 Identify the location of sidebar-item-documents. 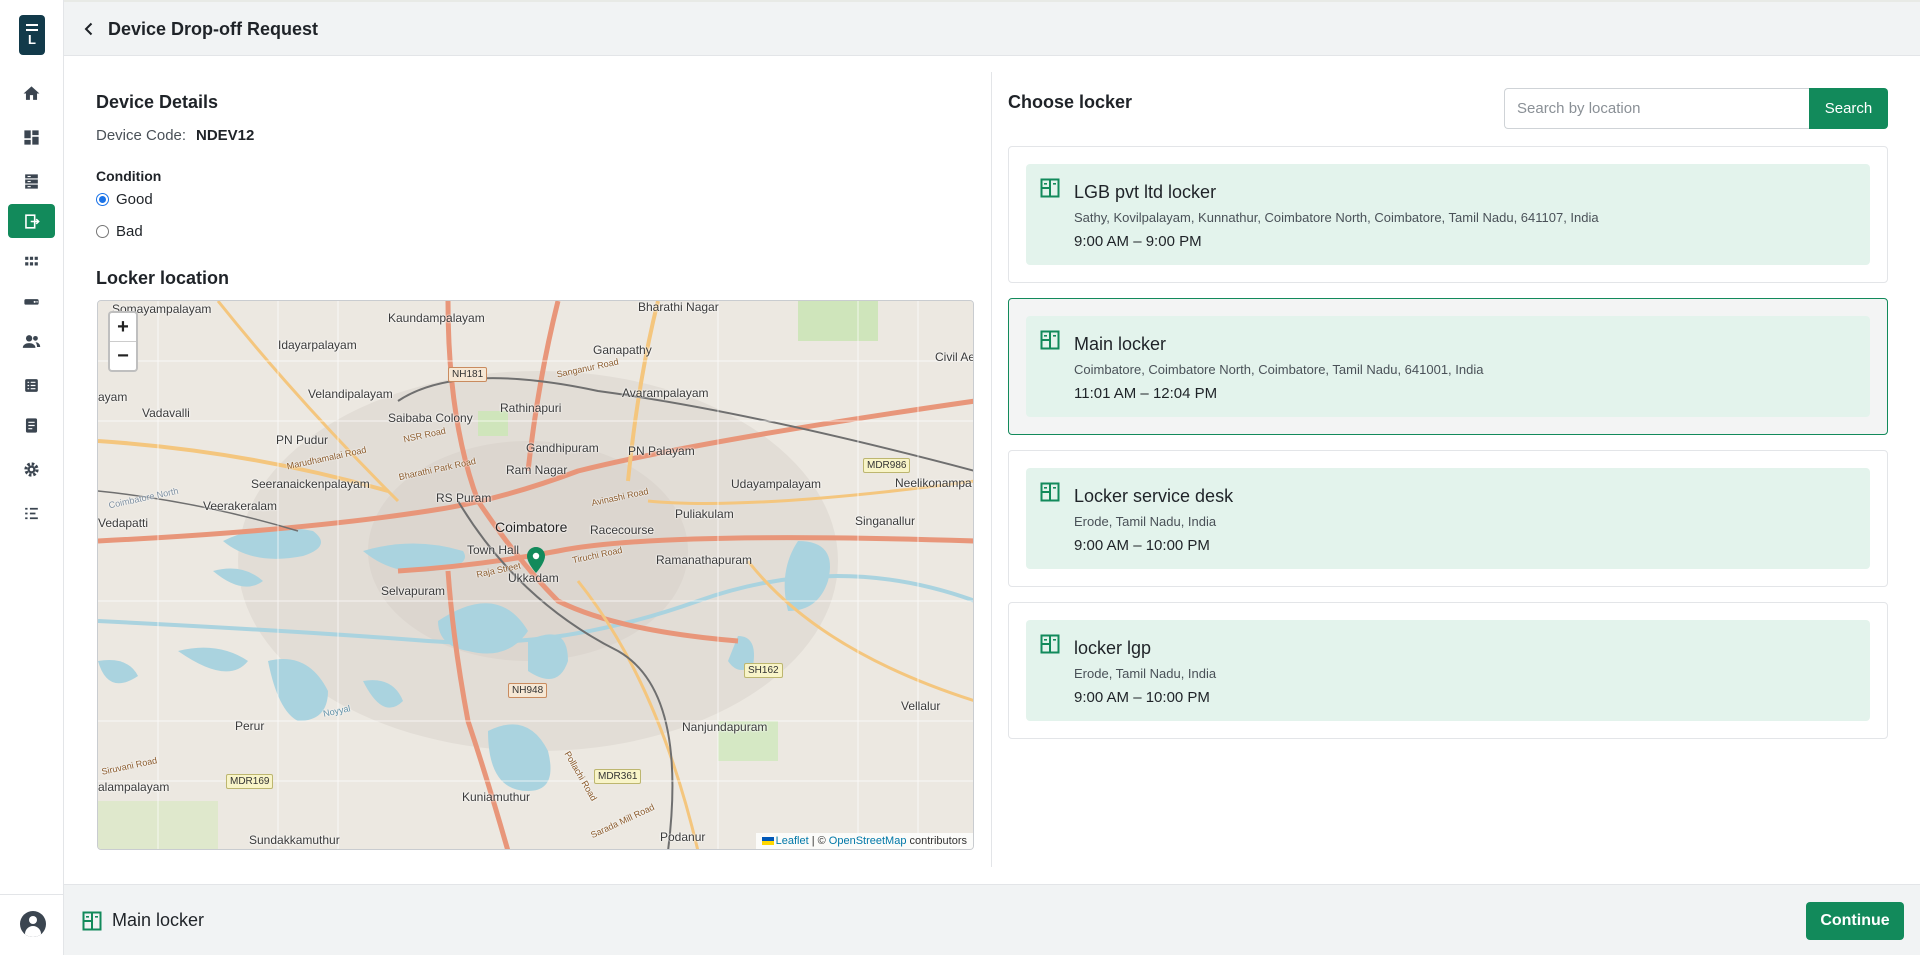
(31, 425).